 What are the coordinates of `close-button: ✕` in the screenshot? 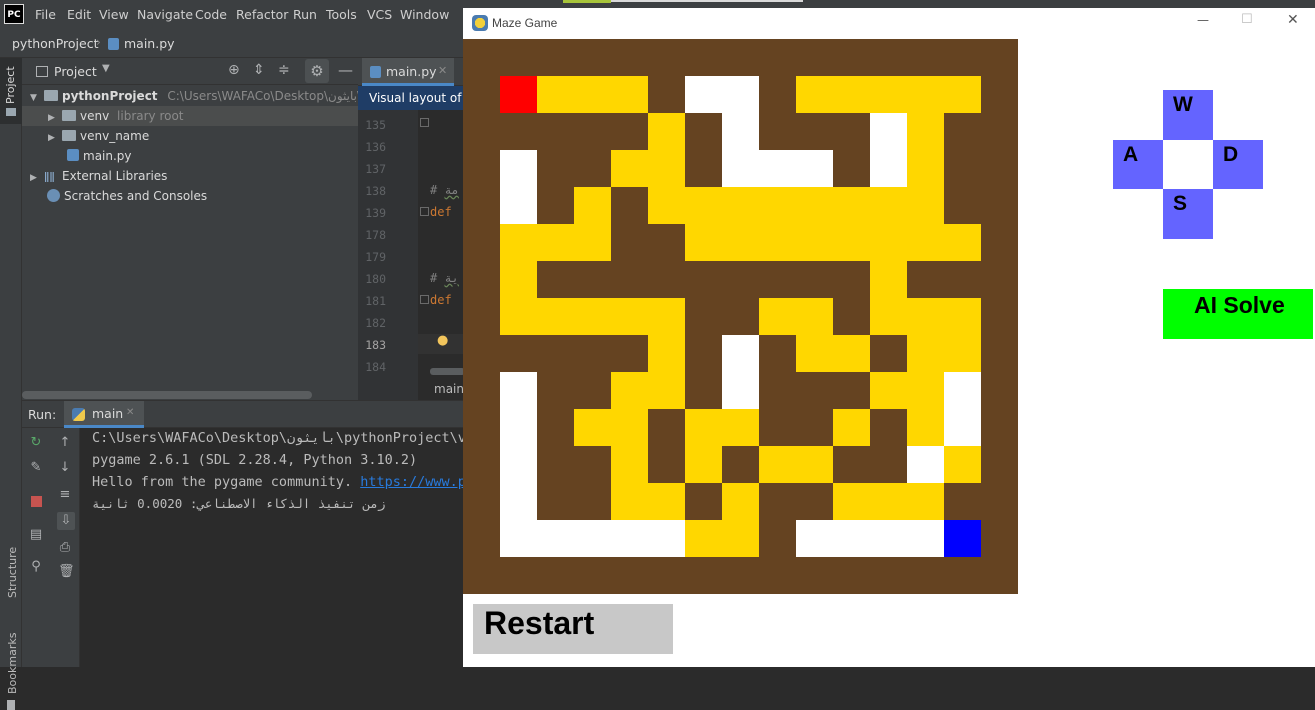 It's located at (1293, 20).